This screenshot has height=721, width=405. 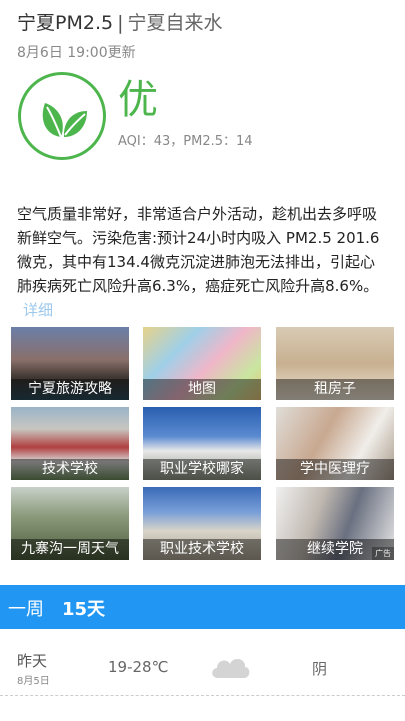 What do you see at coordinates (230, 668) in the screenshot?
I see `cloud-icon` at bounding box center [230, 668].